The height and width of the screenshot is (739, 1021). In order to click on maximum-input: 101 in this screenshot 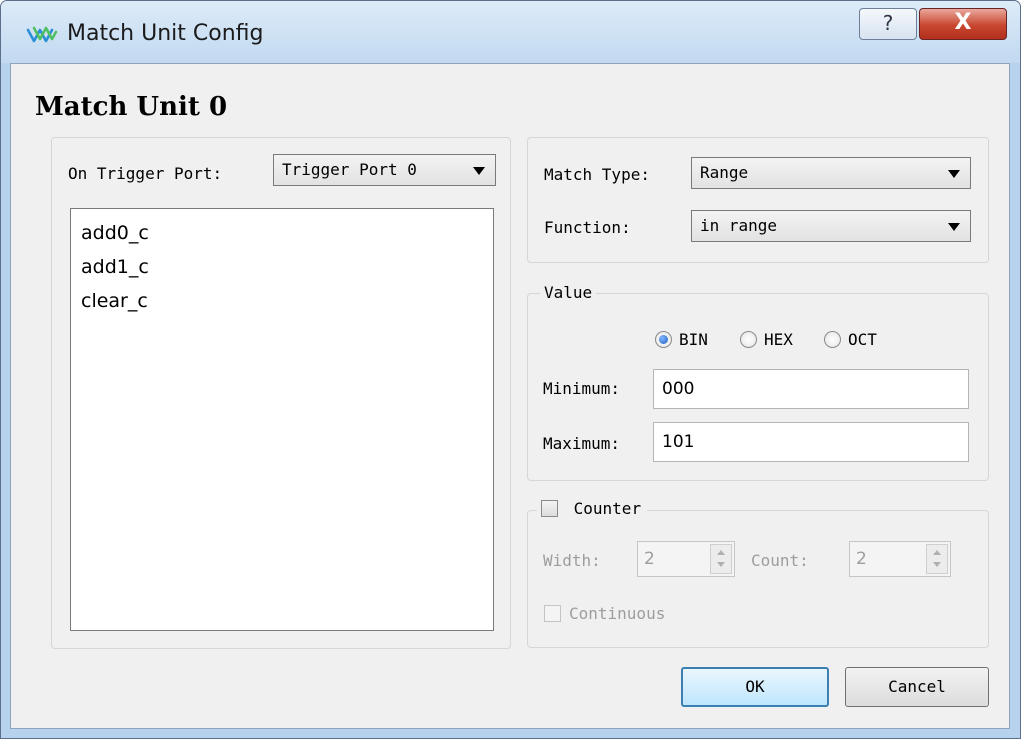, I will do `click(811, 442)`.